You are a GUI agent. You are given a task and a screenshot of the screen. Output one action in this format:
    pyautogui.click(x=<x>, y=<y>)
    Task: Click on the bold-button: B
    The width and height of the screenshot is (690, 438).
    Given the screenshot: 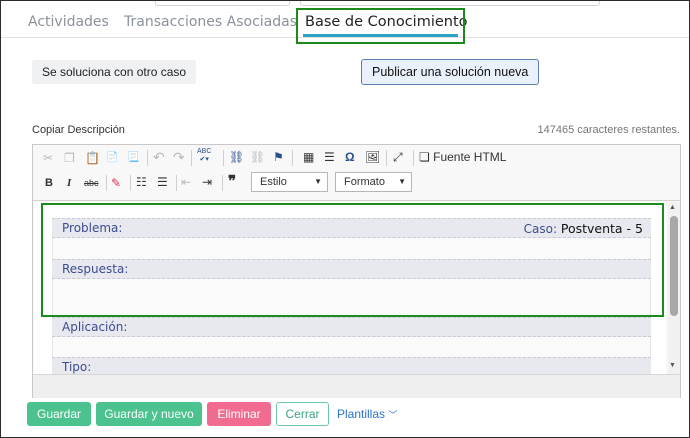 What is the action you would take?
    pyautogui.click(x=49, y=183)
    